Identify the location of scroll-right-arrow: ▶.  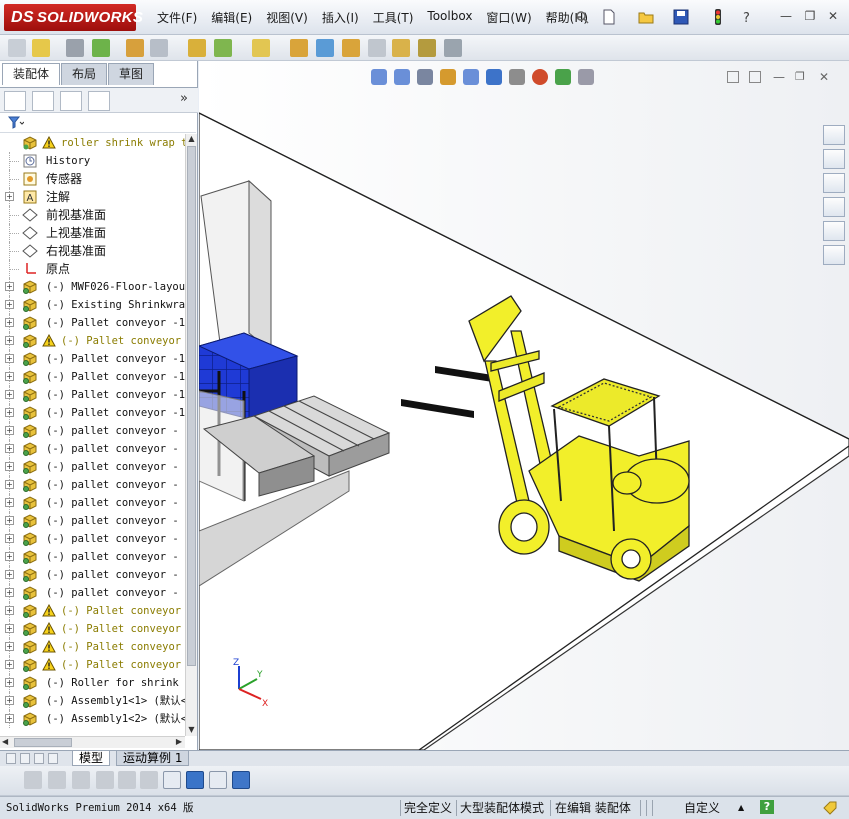
(179, 741).